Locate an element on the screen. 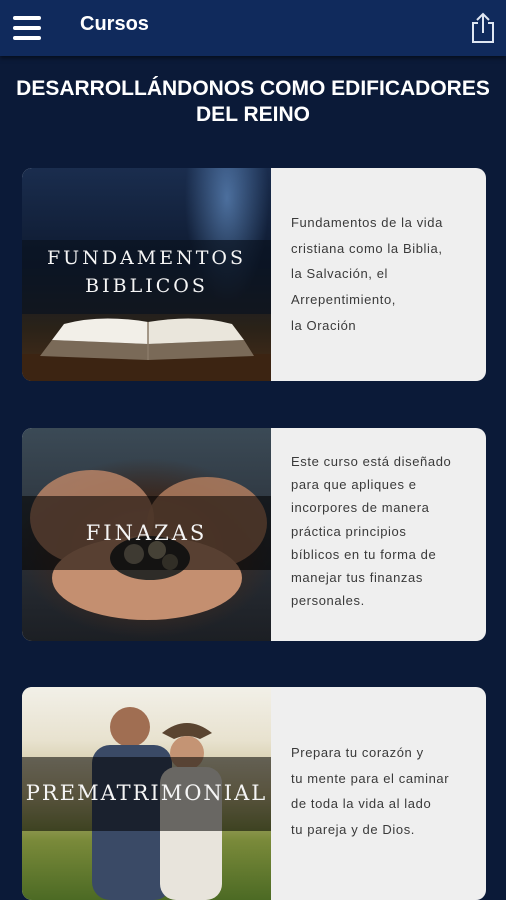 The width and height of the screenshot is (506, 900). app-bar: Cursos is located at coordinates (253, 28).